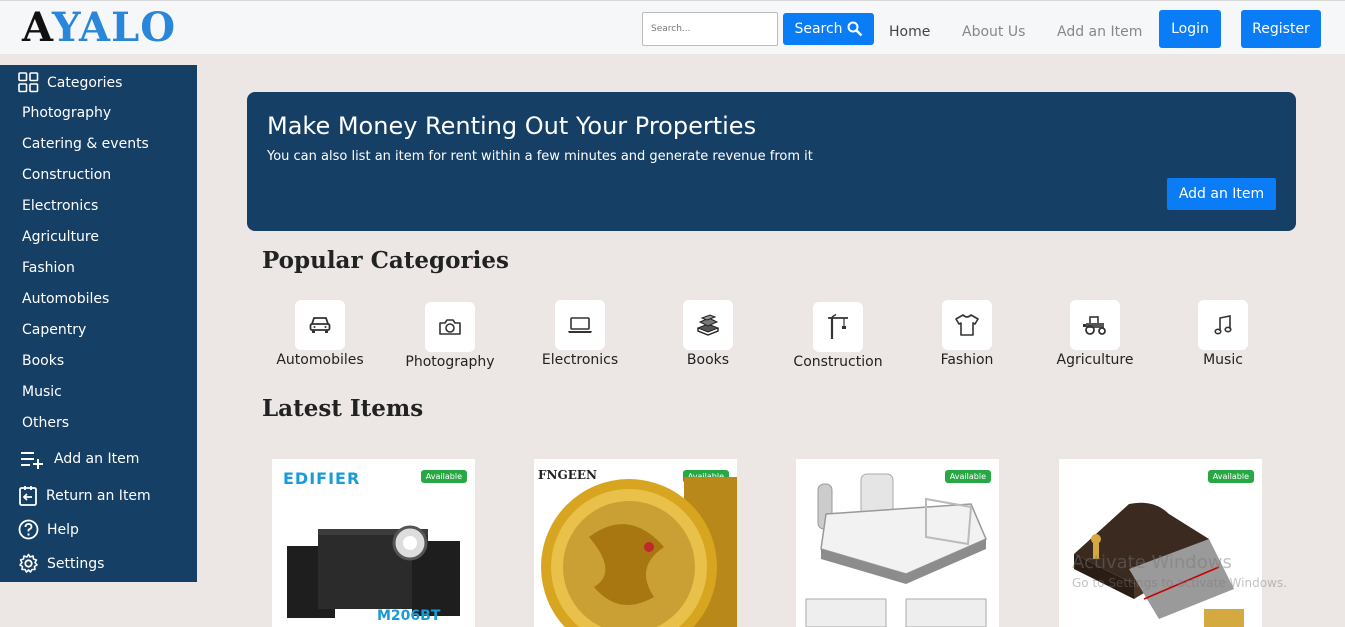 The image size is (1345, 627). Describe the element at coordinates (512, 126) in the screenshot. I see `banner-title: Make Money Renting Out Your Properties` at that location.